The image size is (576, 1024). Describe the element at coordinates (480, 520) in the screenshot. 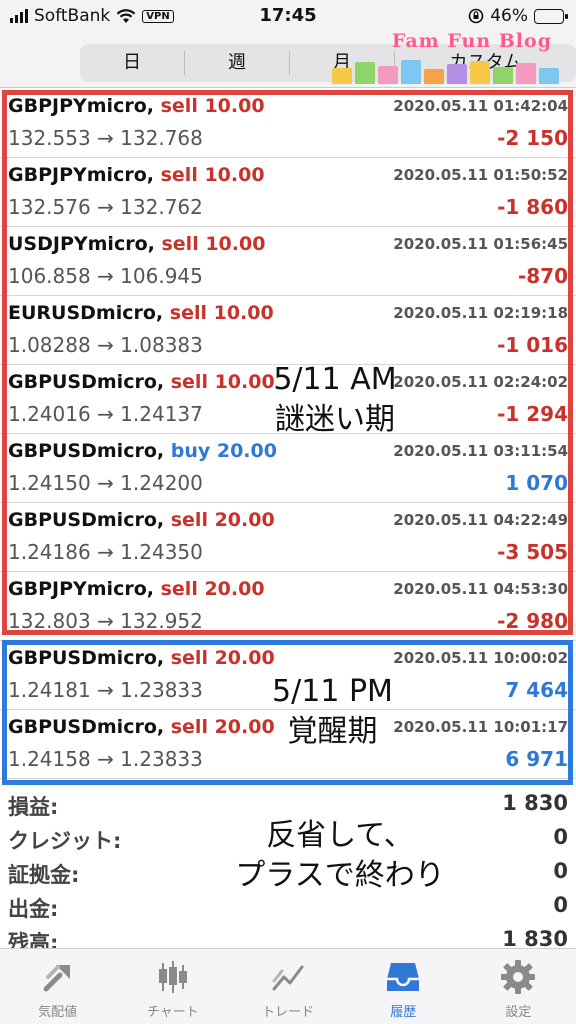

I see `trade-date: 2020.05.11 04:22:49` at that location.